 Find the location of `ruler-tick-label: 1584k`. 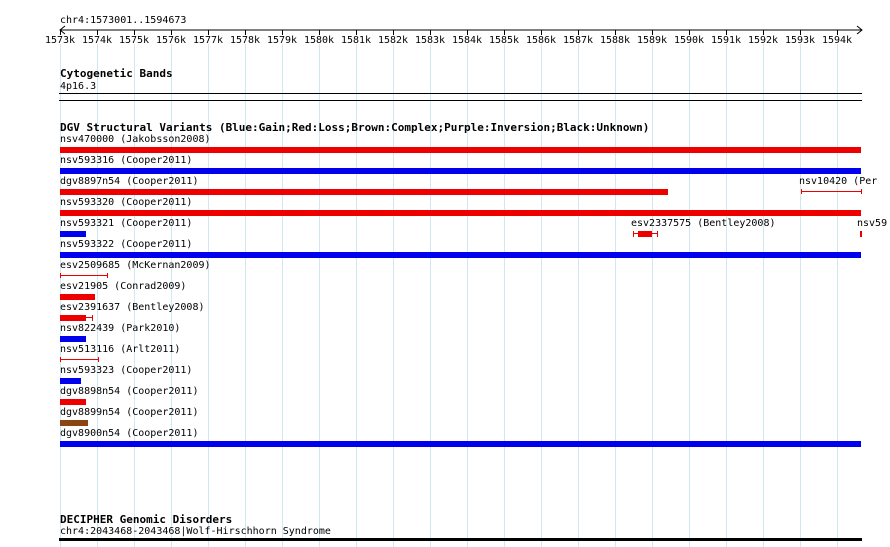

ruler-tick-label: 1584k is located at coordinates (467, 40).